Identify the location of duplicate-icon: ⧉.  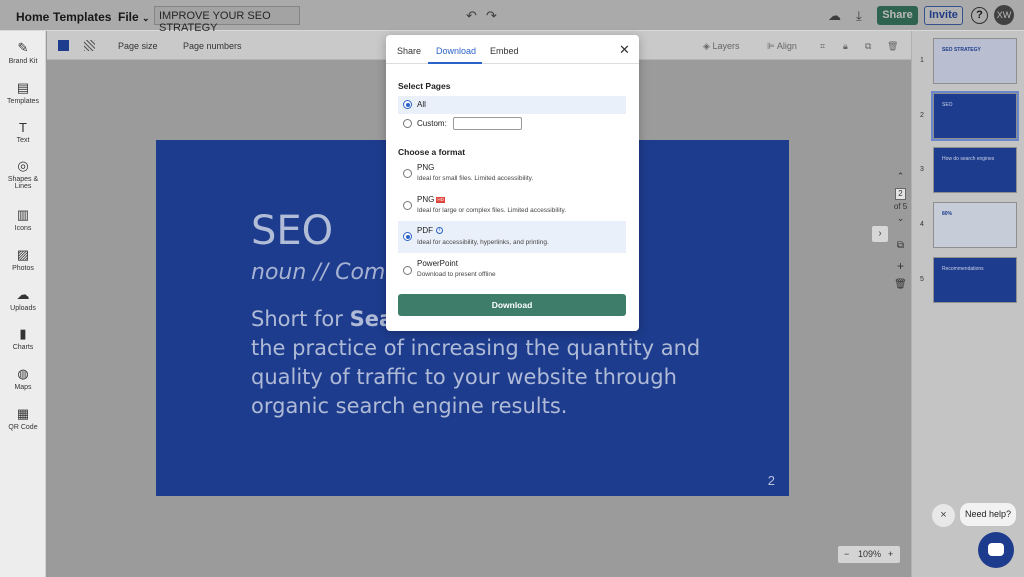
(868, 46).